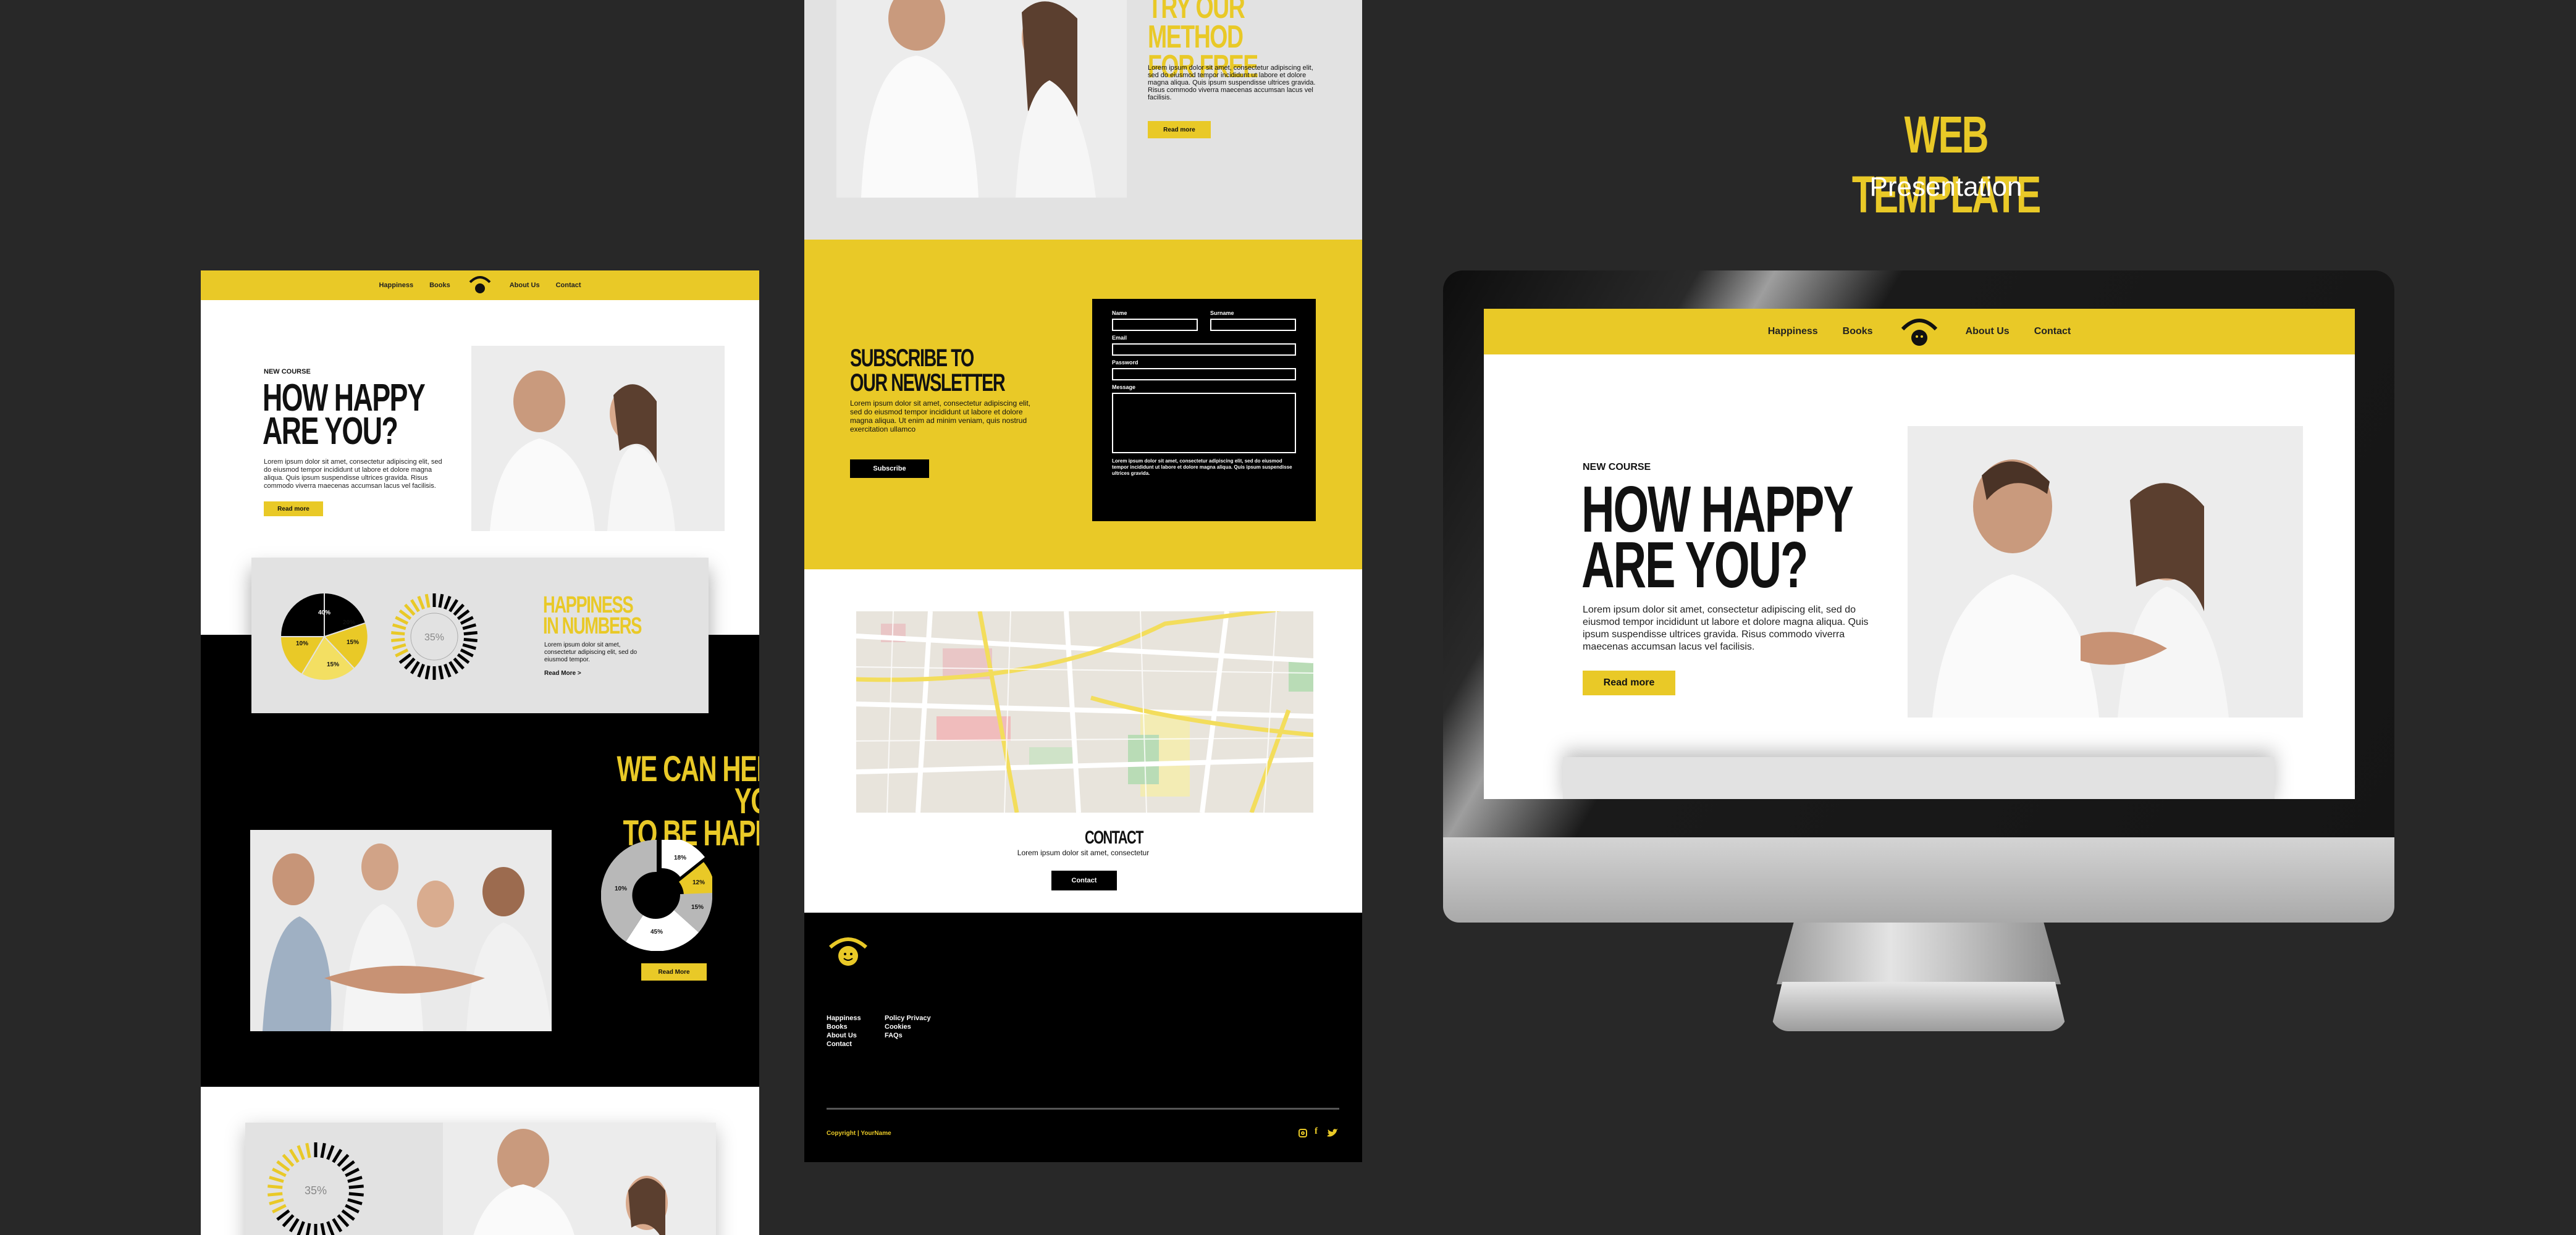 This screenshot has width=2576, height=1235. What do you see at coordinates (912, 358) in the screenshot?
I see `newsletter-title-line1: SUBSCRIBE TO` at bounding box center [912, 358].